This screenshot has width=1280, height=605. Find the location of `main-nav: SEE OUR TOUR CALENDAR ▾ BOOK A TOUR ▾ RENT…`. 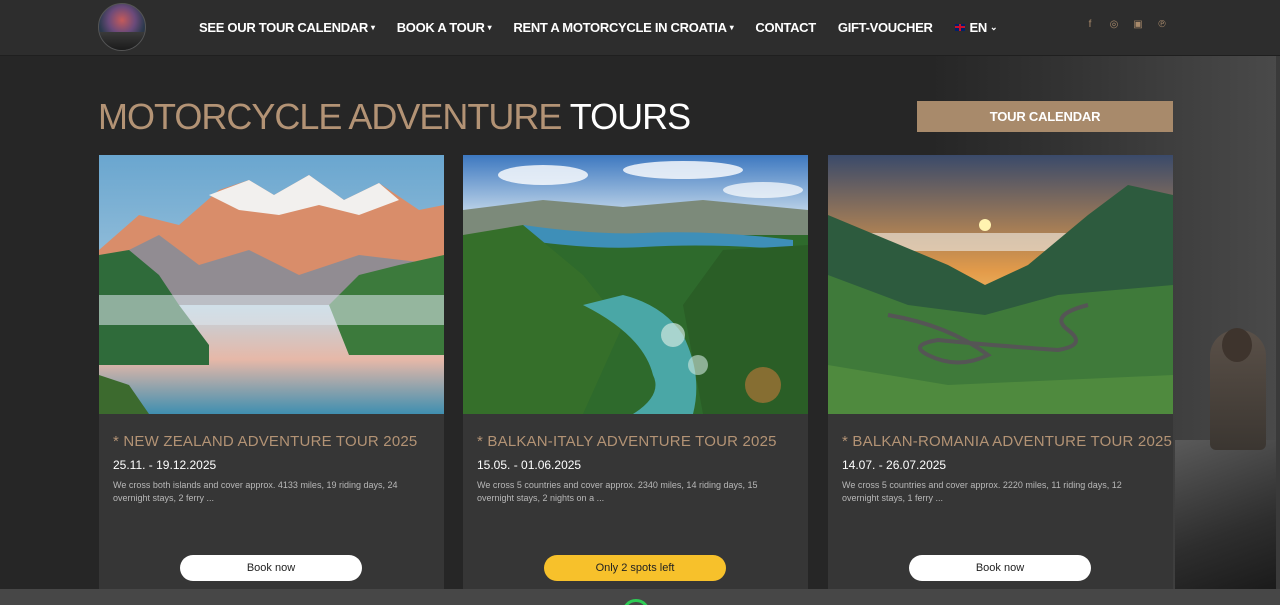

main-nav: SEE OUR TOUR CALENDAR ▾ BOOK A TOUR ▾ RENT… is located at coordinates (609, 27).